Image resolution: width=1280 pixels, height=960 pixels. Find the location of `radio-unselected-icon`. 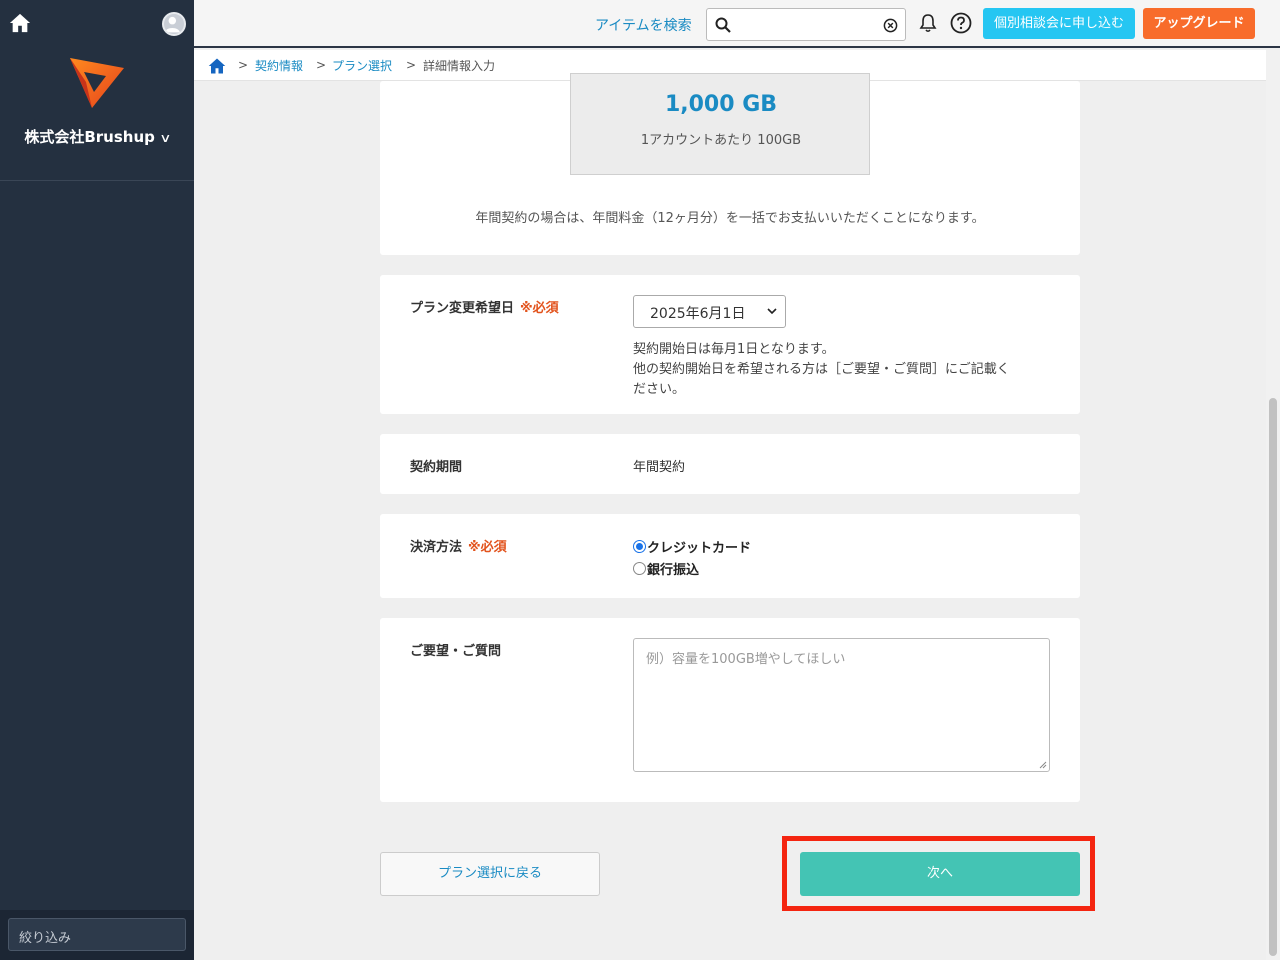

radio-unselected-icon is located at coordinates (639, 568).